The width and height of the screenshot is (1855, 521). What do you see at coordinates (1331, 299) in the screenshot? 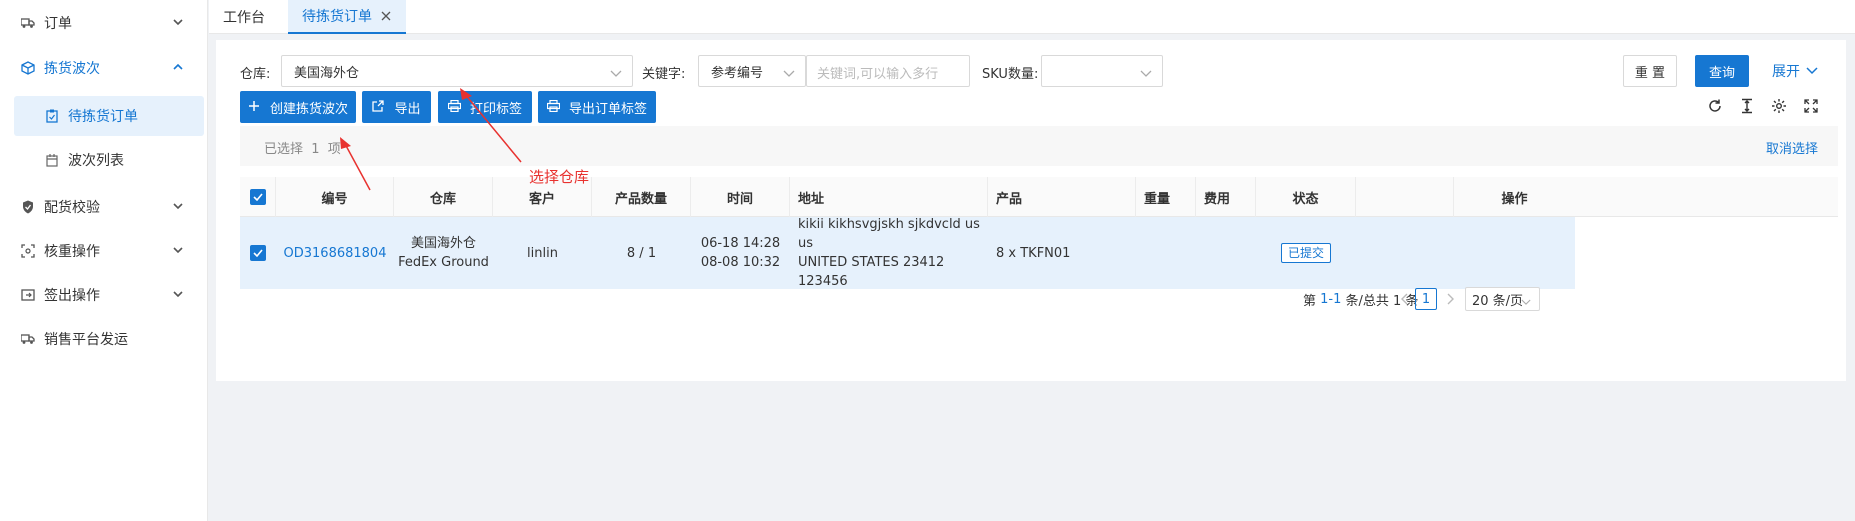
I see `summary-range: 1-1` at bounding box center [1331, 299].